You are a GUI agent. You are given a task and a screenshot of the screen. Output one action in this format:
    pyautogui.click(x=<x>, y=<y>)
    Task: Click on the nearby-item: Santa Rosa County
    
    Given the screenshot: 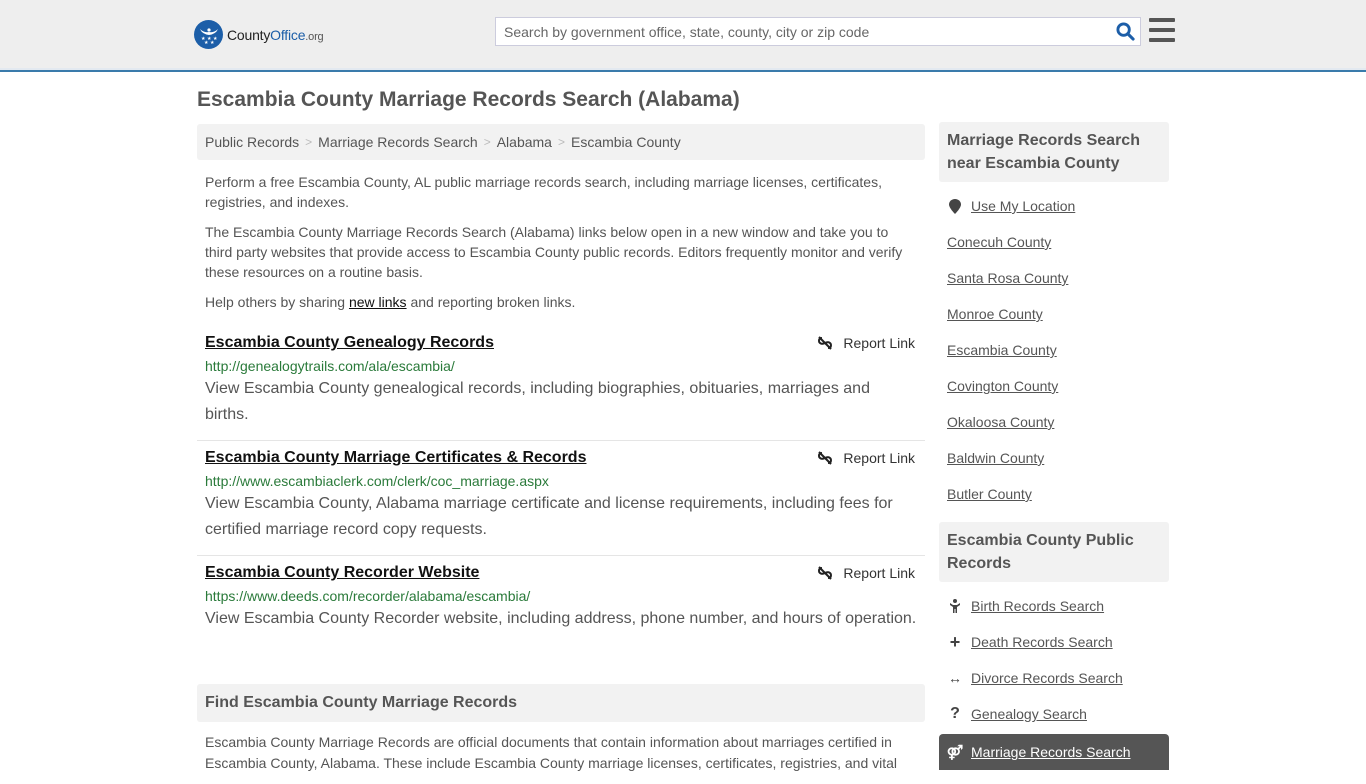 What is the action you would take?
    pyautogui.click(x=1054, y=278)
    